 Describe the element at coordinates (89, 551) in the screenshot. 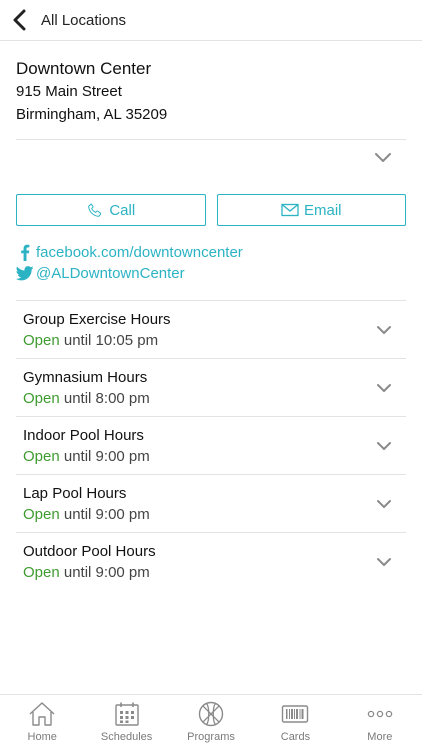

I see `hours-title: Outdoor Pool Hours` at that location.